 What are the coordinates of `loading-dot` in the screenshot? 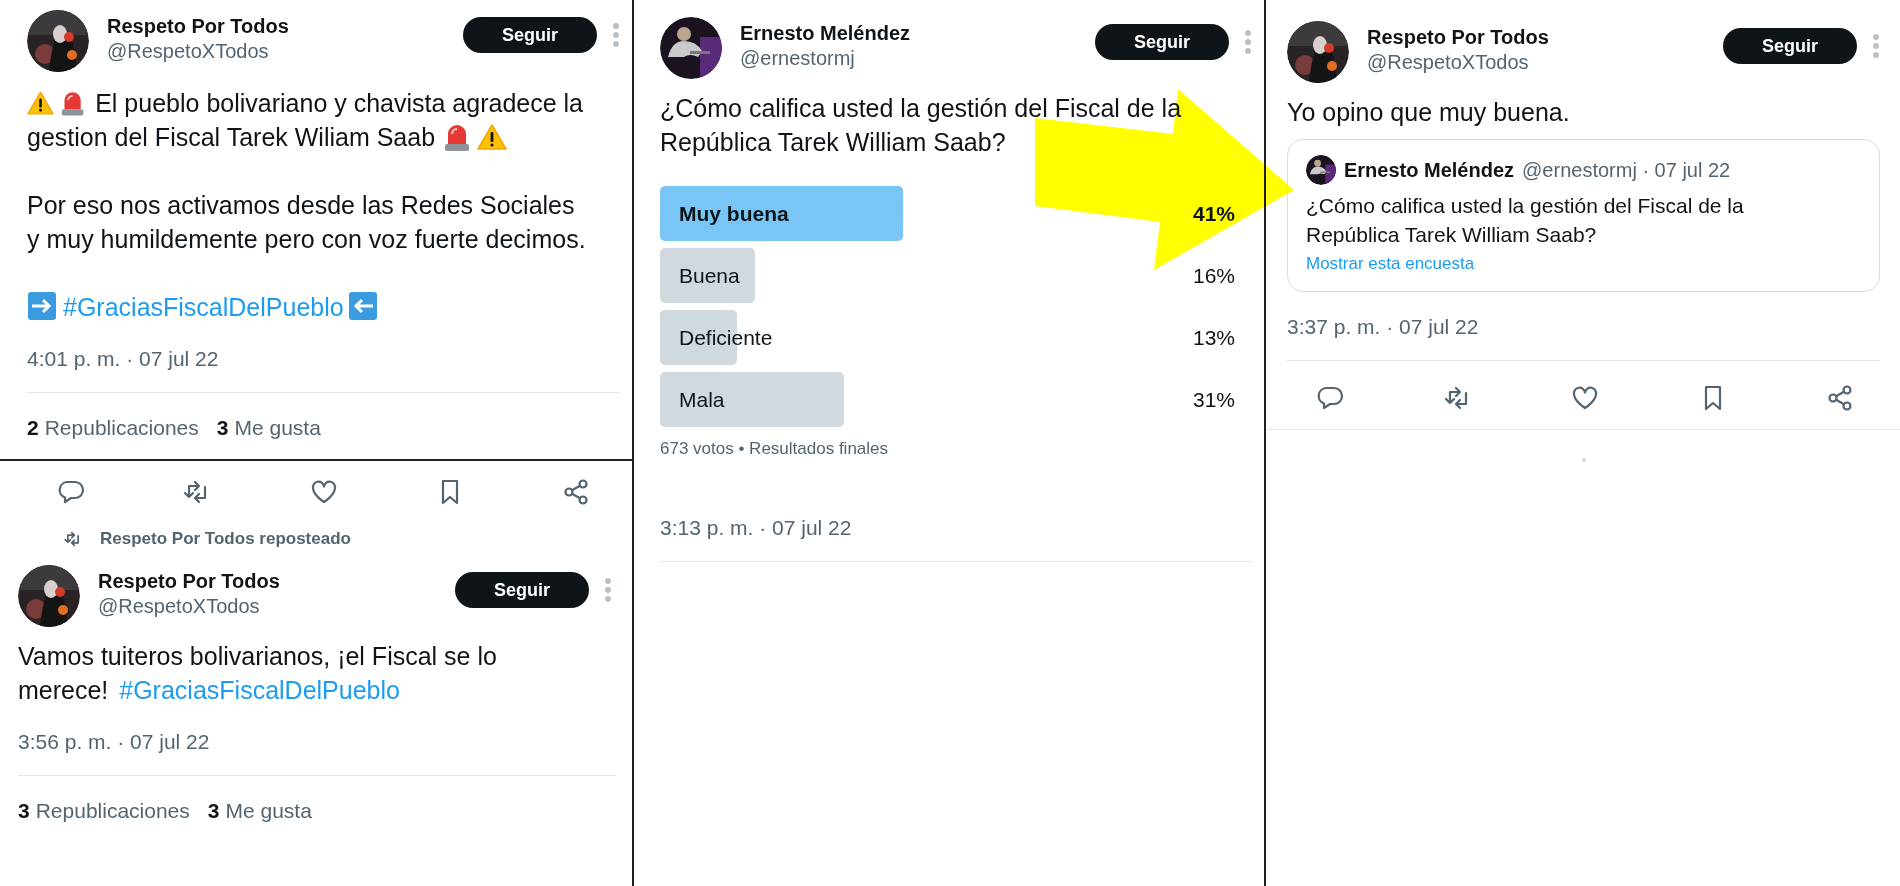 It's located at (1583, 460).